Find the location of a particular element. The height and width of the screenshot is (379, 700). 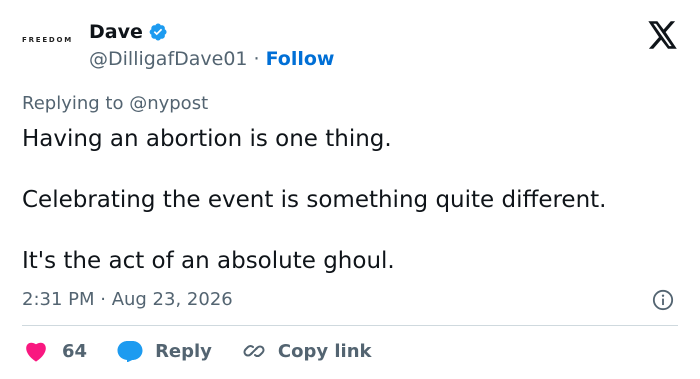

follow-button: Follow is located at coordinates (300, 59).